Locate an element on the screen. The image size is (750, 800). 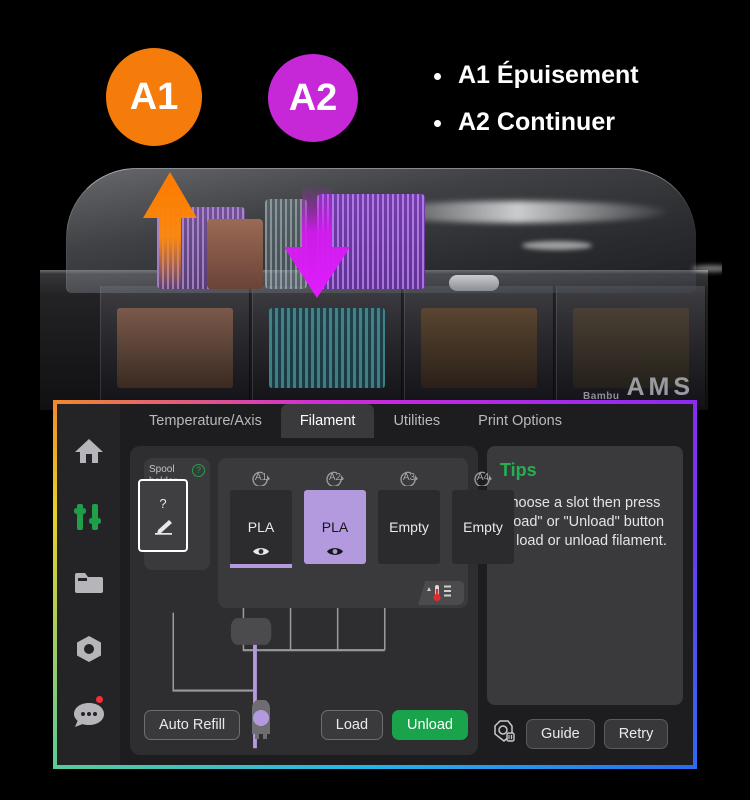
chat-icon is located at coordinates (88, 715).